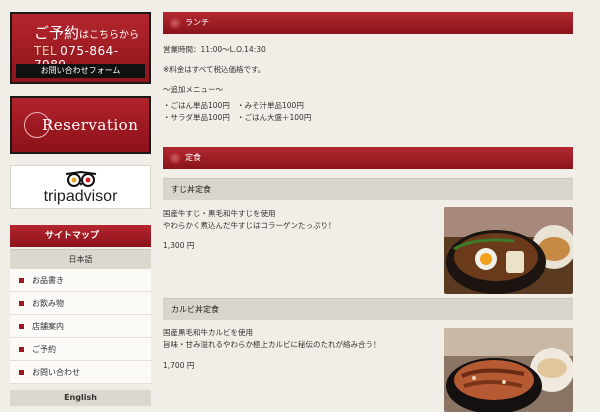  What do you see at coordinates (80, 259) in the screenshot?
I see `lang-japanese: 日本語` at bounding box center [80, 259].